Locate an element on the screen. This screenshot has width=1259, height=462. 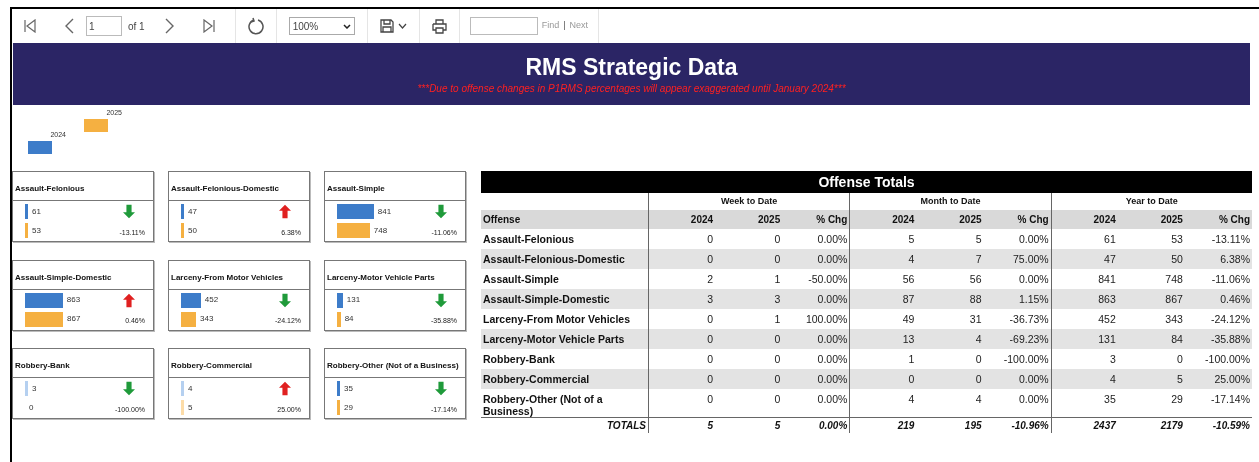
card-title: Robbery-Commercial is located at coordinates (211, 366).